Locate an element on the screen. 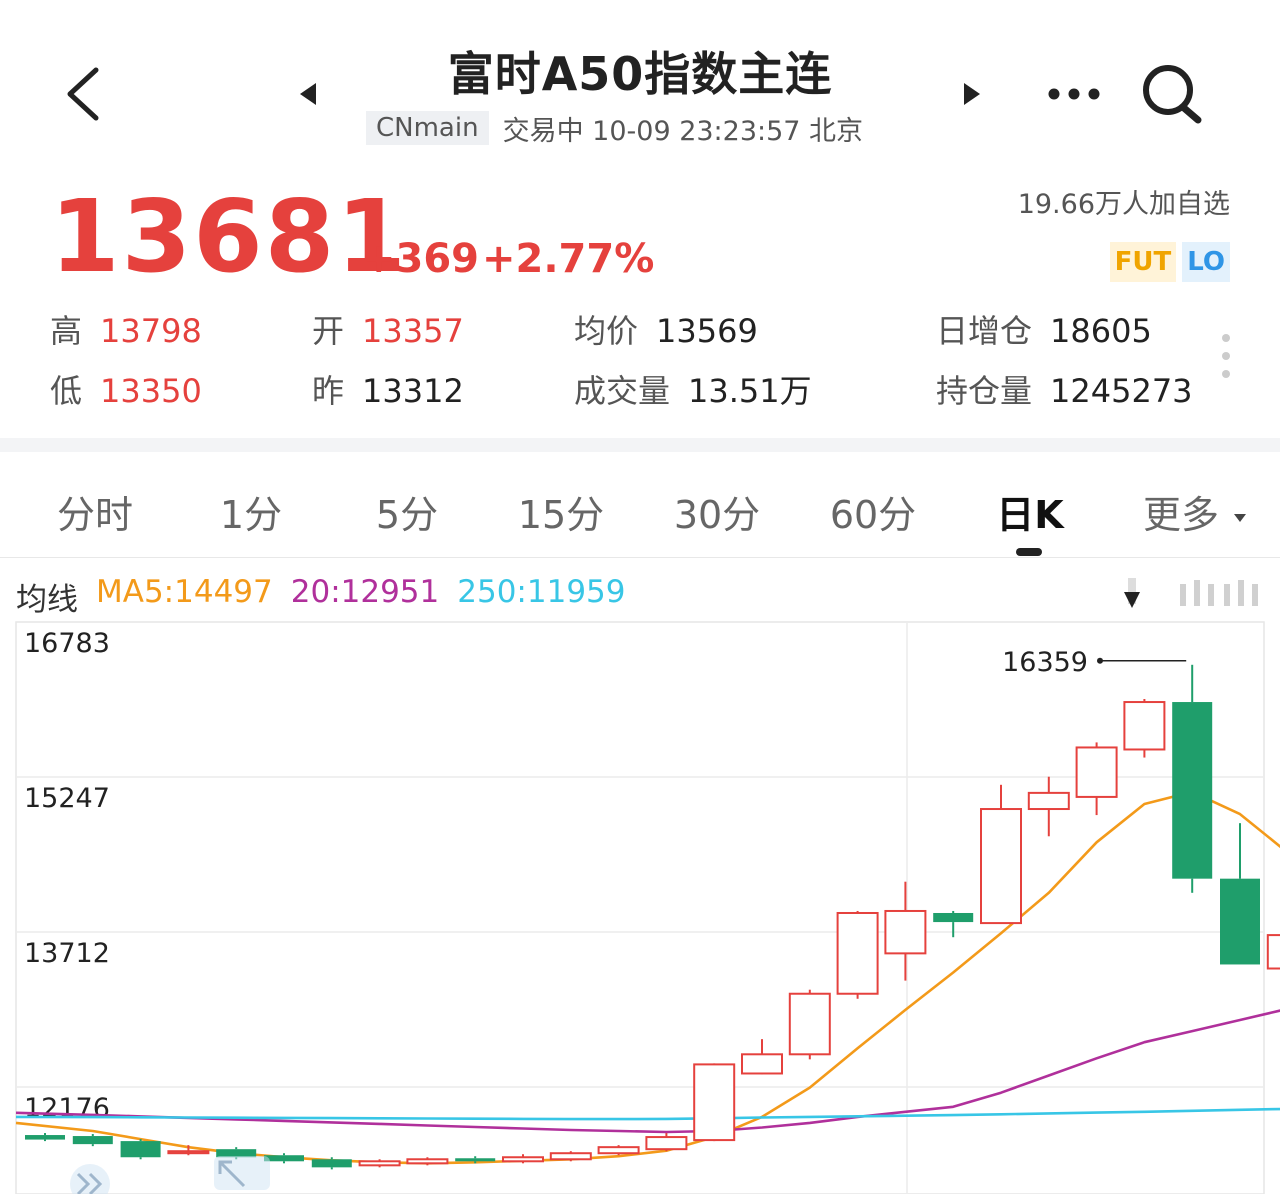  stat-high: 高 13798 is located at coordinates (126, 329).